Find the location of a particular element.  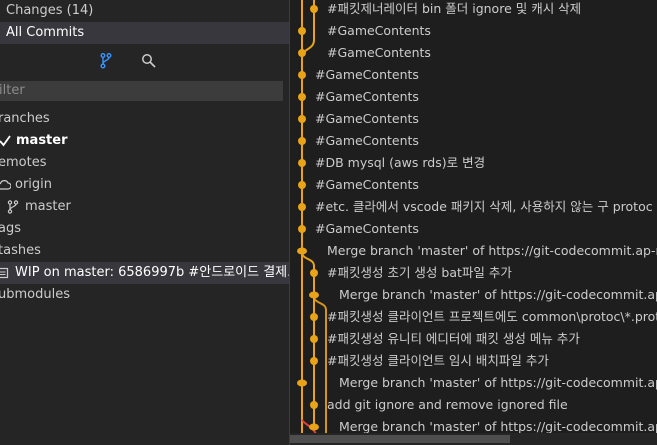

stashes-header: tashes is located at coordinates (144, 251).